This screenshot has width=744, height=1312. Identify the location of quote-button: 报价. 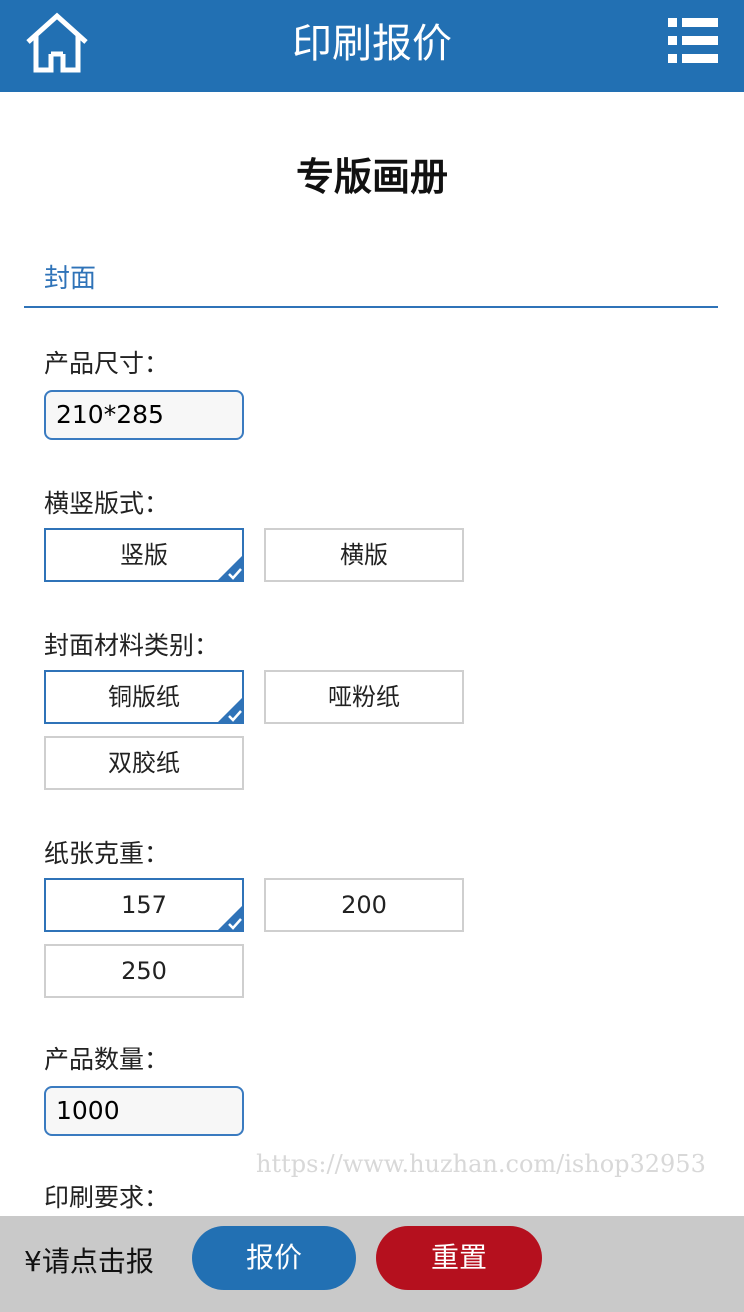
(274, 1258).